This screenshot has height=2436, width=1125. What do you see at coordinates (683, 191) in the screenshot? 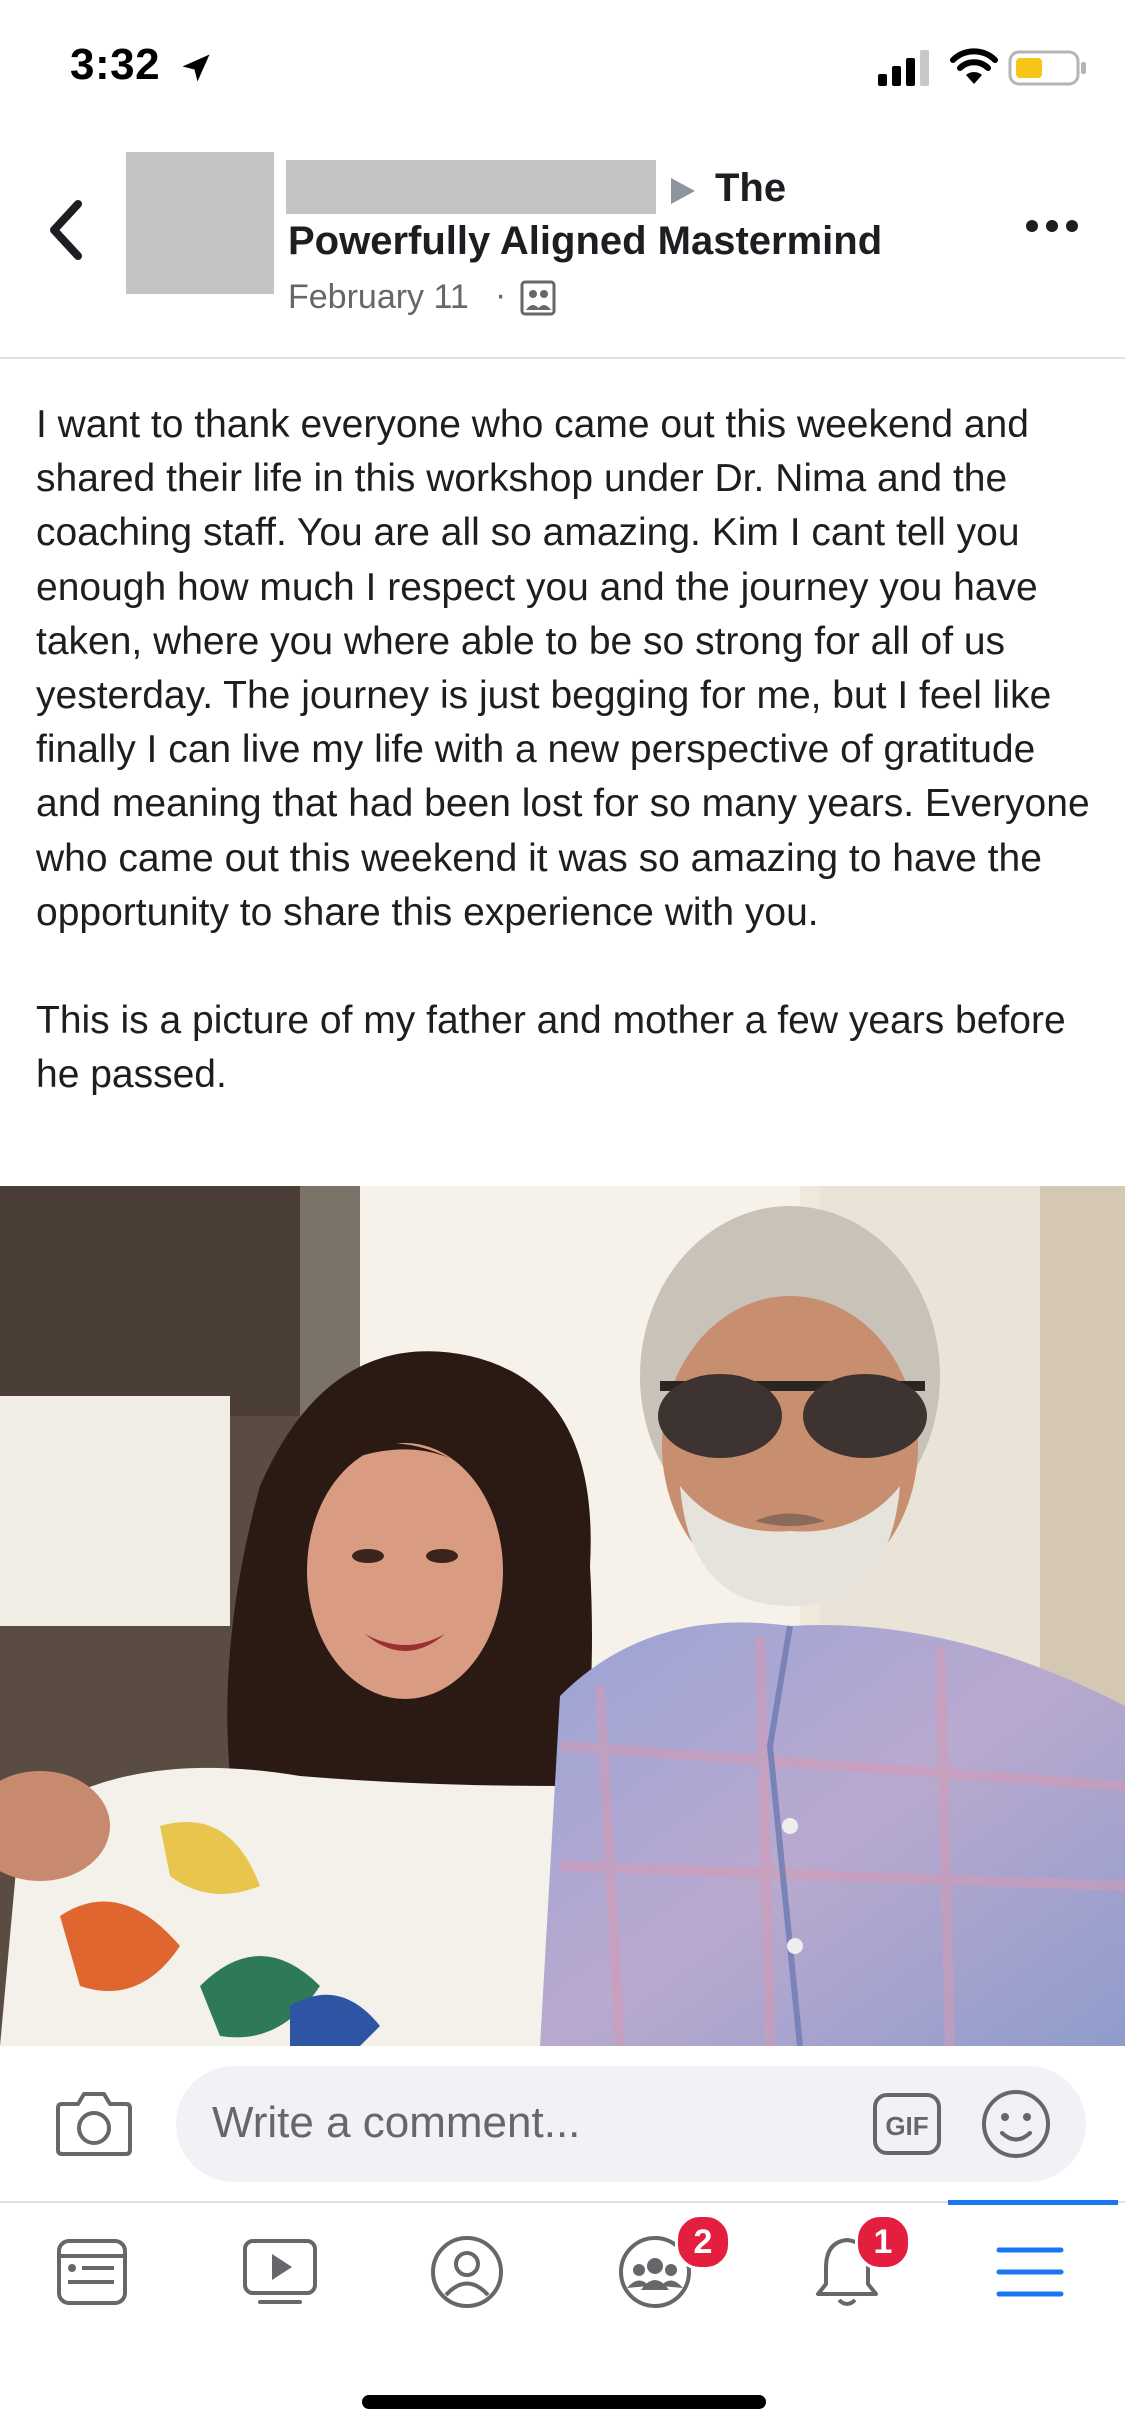
I see `shared-to-arrow-icon` at bounding box center [683, 191].